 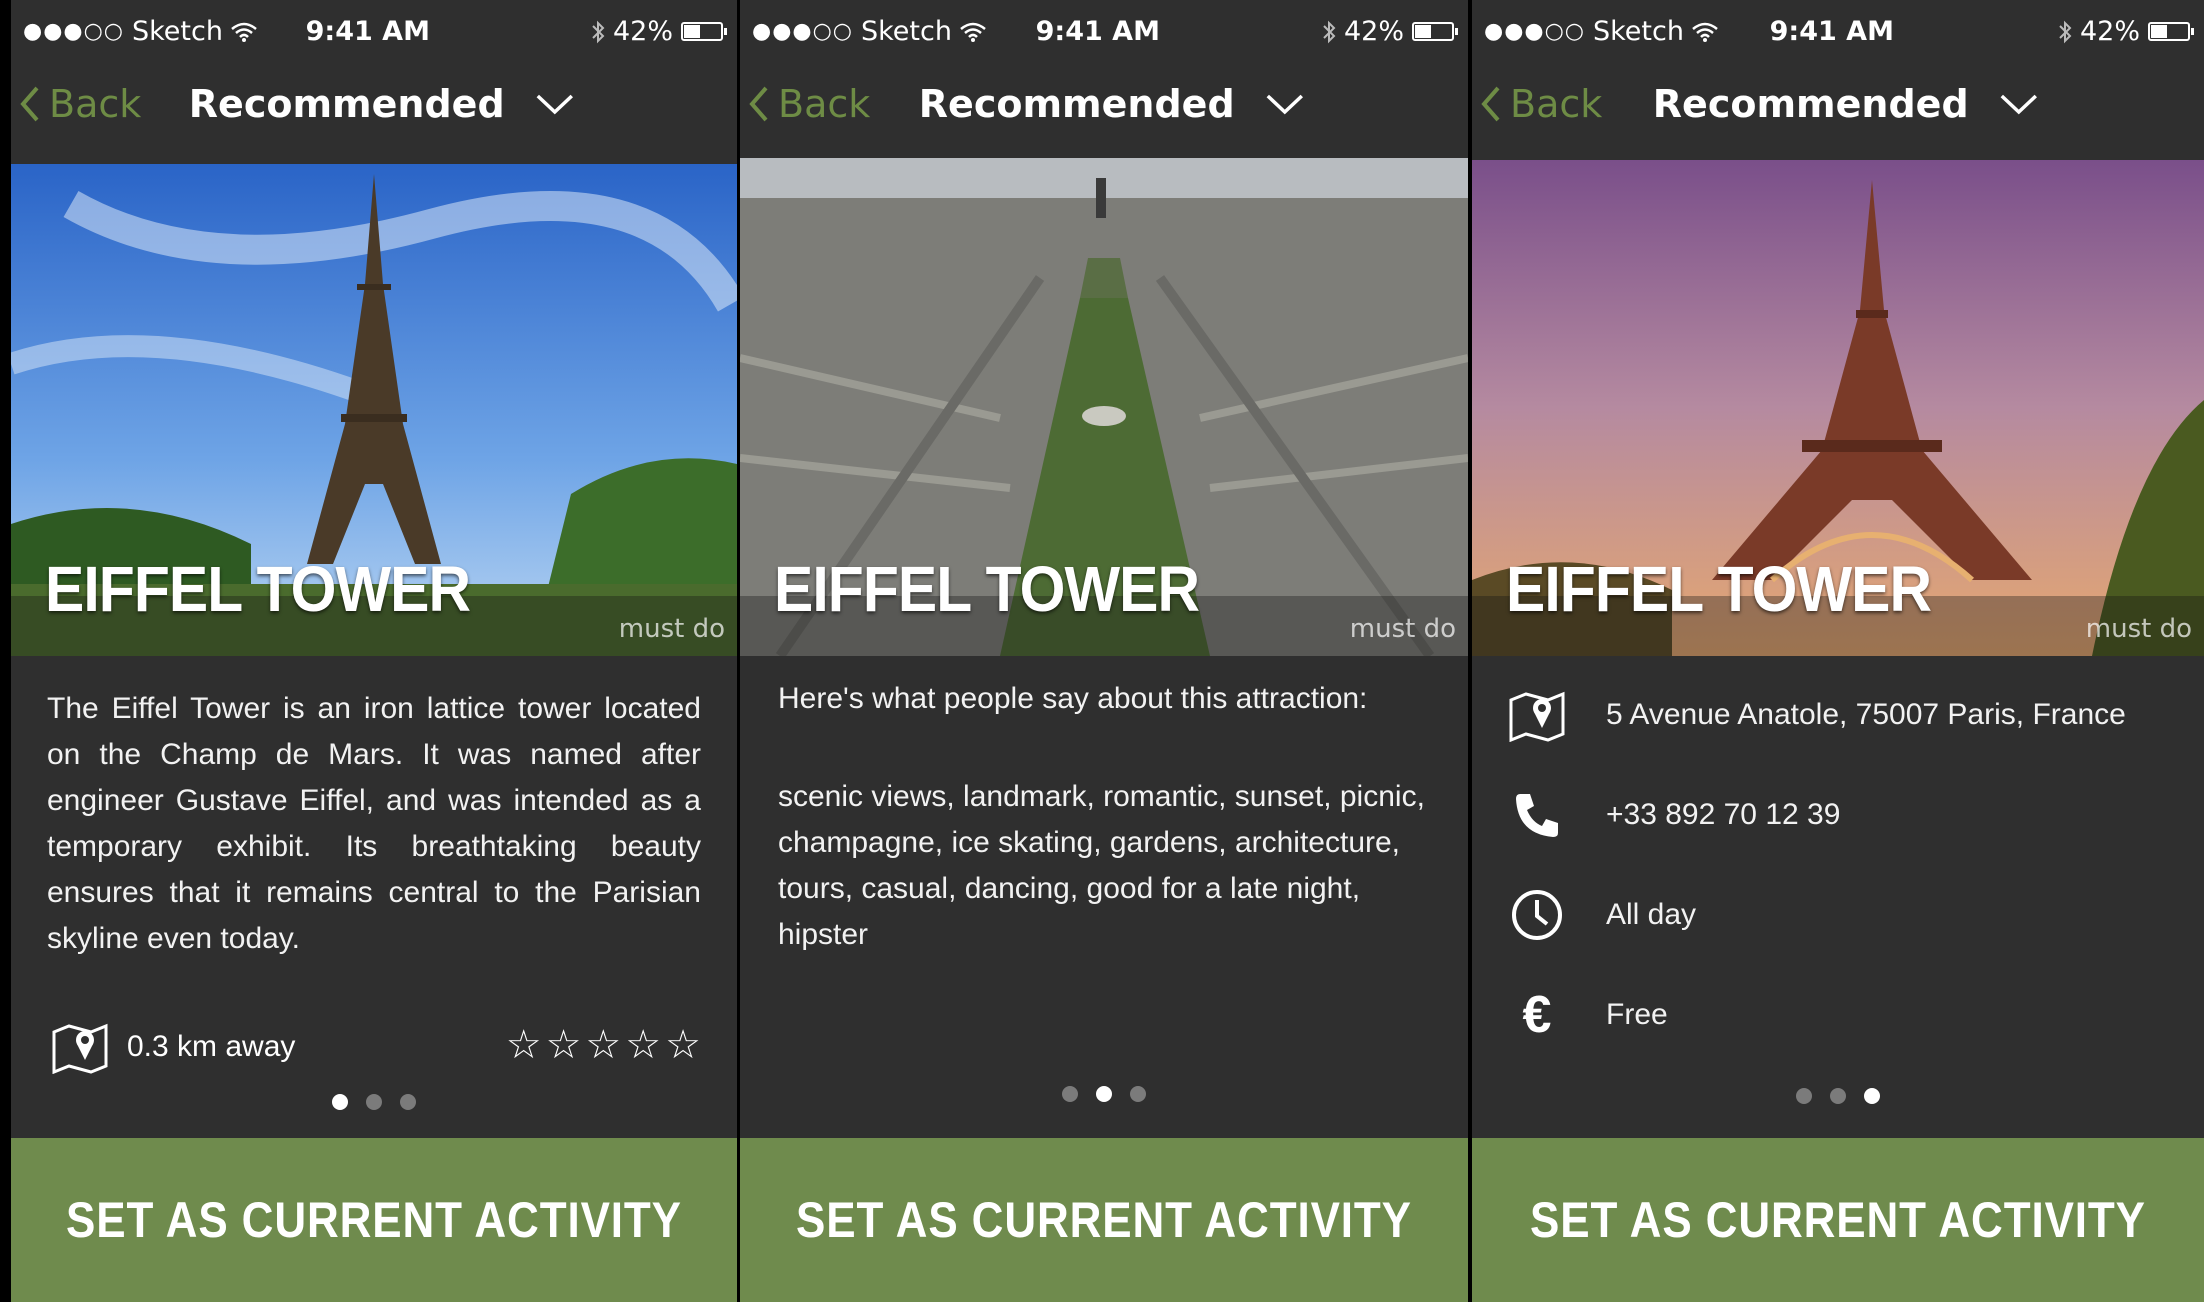 What do you see at coordinates (1537, 815) in the screenshot?
I see `phone-icon` at bounding box center [1537, 815].